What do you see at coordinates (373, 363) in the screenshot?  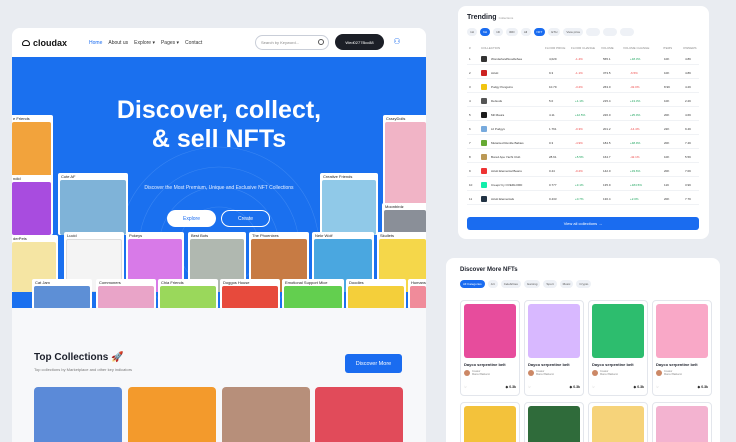 I see `discover-more-button: Discover More` at bounding box center [373, 363].